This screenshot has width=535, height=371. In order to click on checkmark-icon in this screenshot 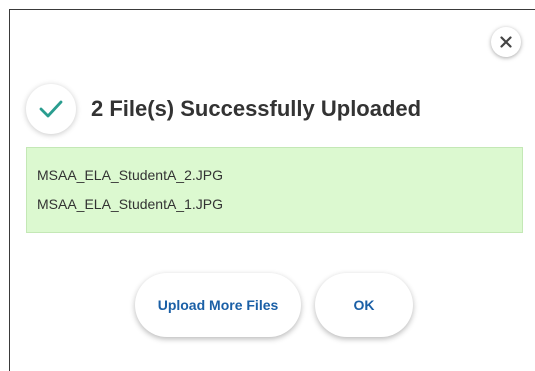, I will do `click(51, 109)`.